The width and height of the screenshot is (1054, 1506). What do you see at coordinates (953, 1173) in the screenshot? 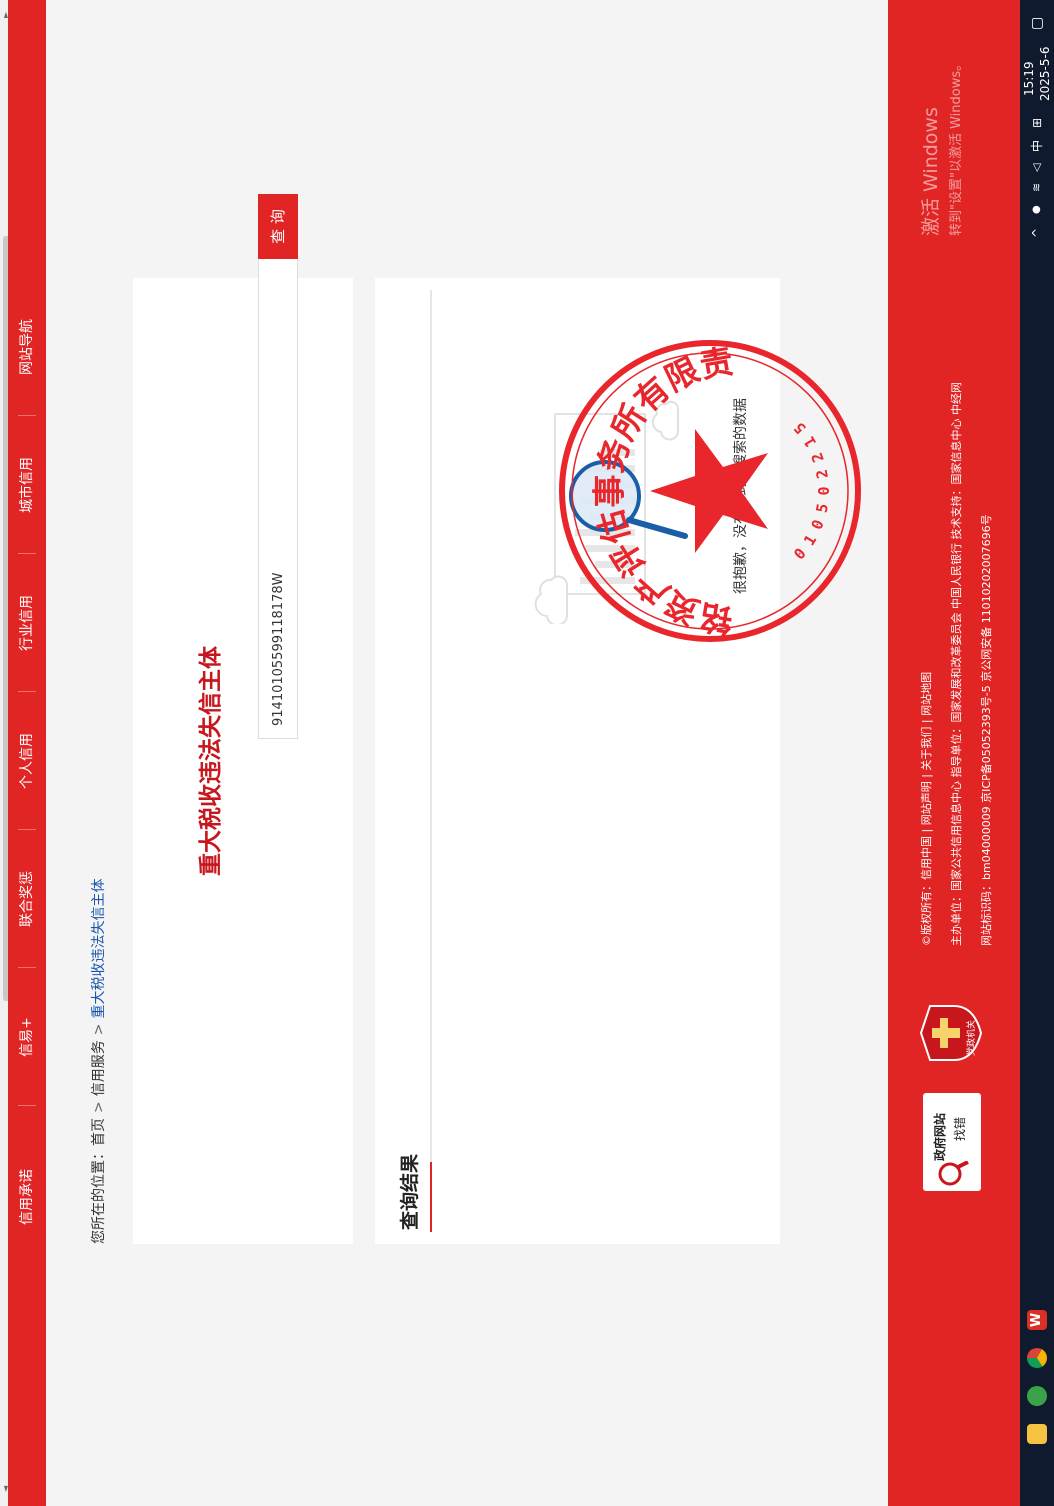
I see `gov-badge-icon` at bounding box center [953, 1173].